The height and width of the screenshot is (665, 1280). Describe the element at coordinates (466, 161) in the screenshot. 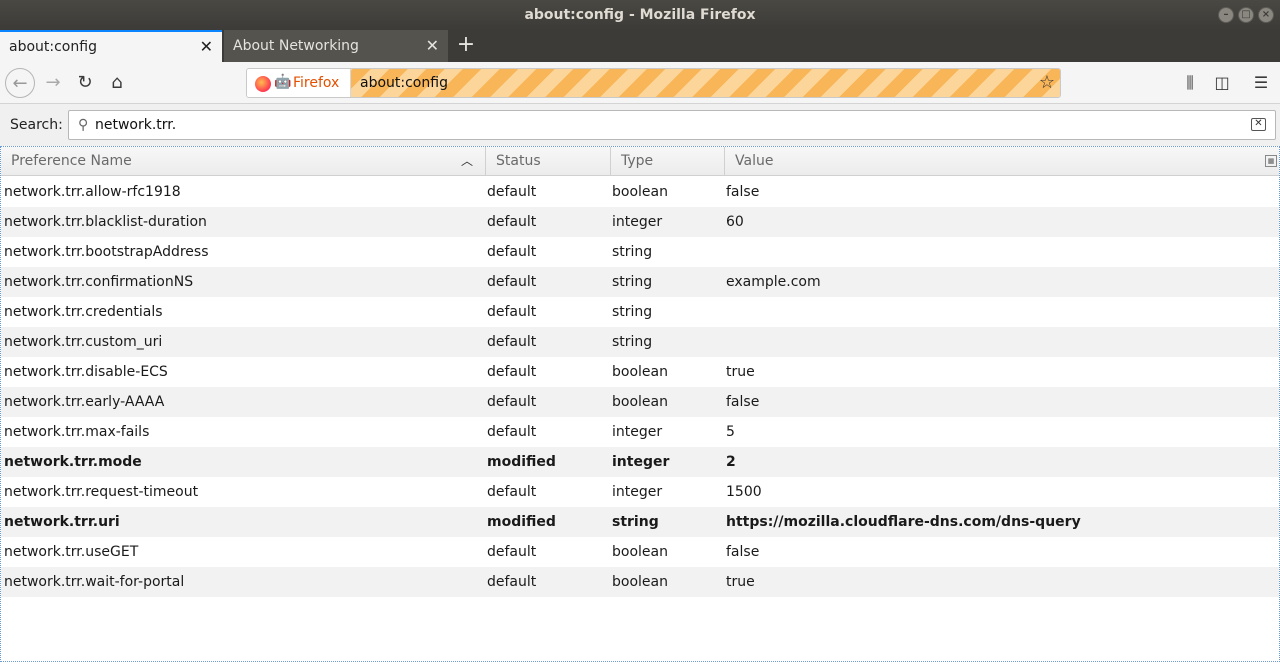

I see `sort-ascending-icon: ︿` at that location.